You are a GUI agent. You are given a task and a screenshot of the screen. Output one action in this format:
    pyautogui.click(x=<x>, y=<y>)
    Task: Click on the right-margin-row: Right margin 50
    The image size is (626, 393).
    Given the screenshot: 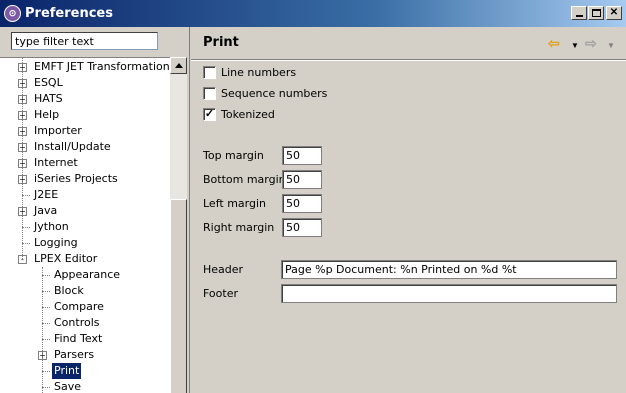 What is the action you would take?
    pyautogui.click(x=303, y=228)
    